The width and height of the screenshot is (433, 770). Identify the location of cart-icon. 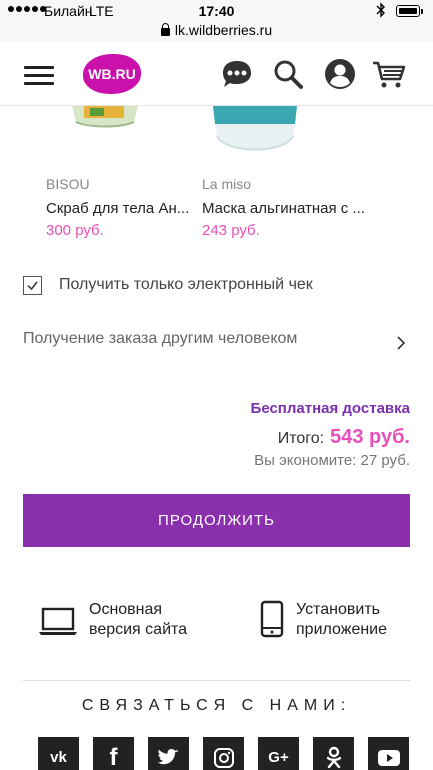
(389, 74).